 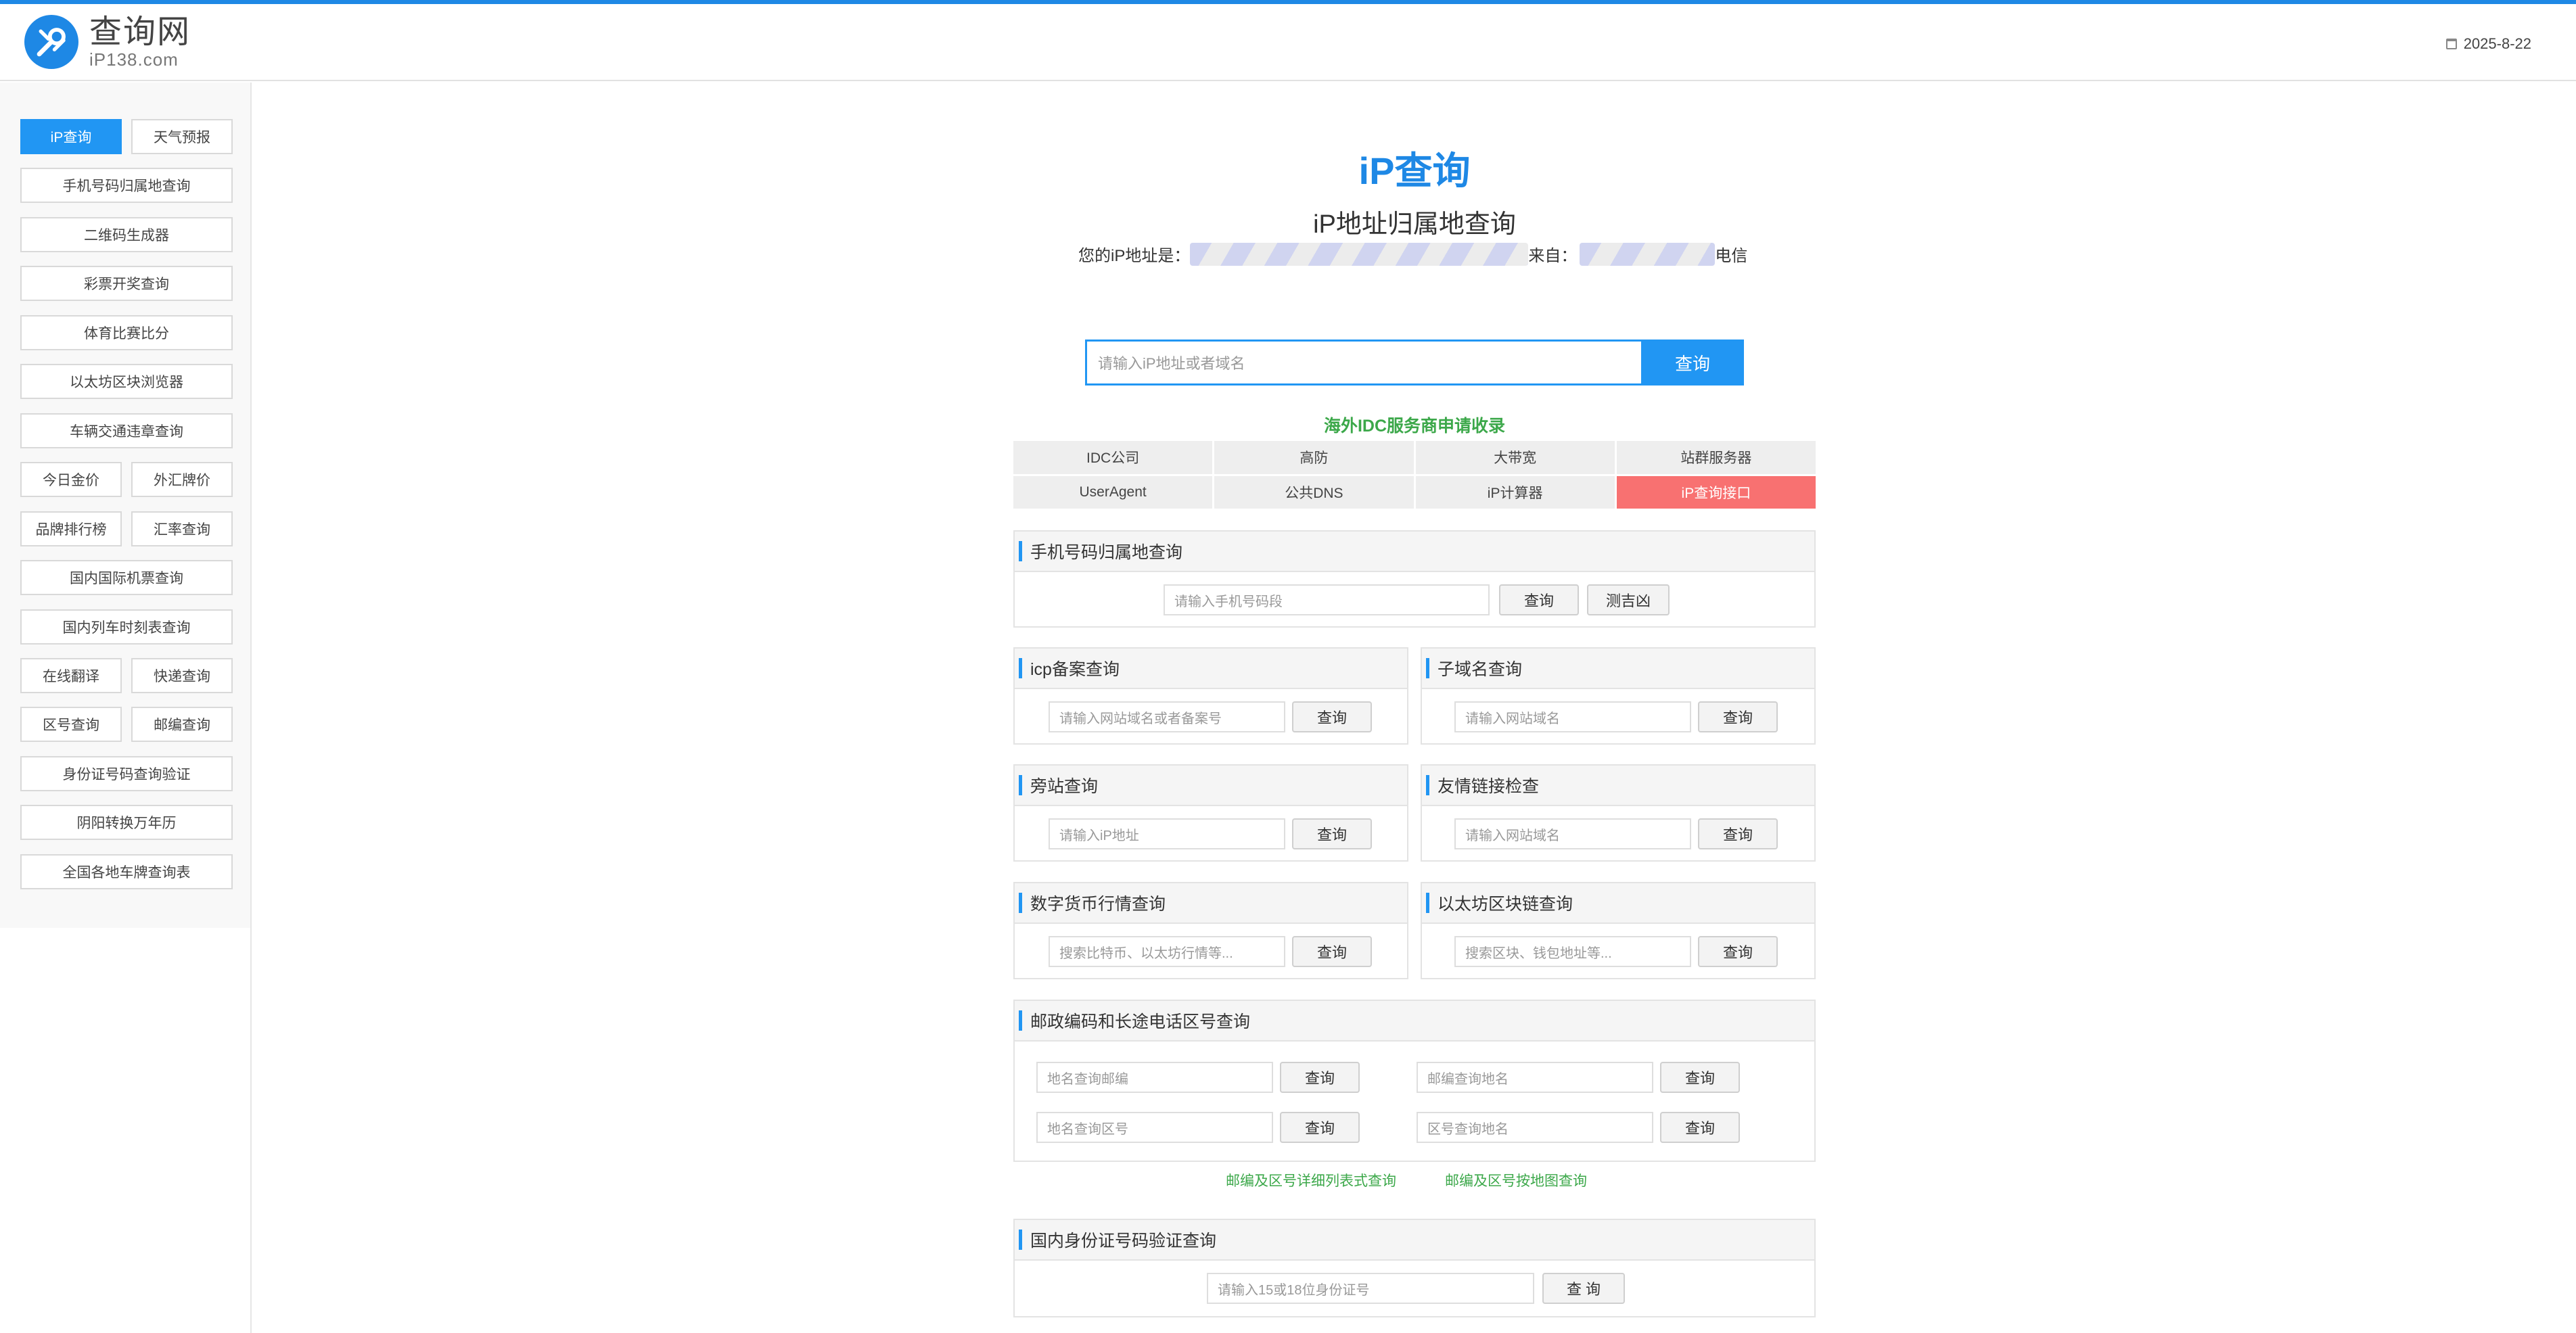 What do you see at coordinates (182, 528) in the screenshot?
I see `sidebar-item-exchange: 汇率查询` at bounding box center [182, 528].